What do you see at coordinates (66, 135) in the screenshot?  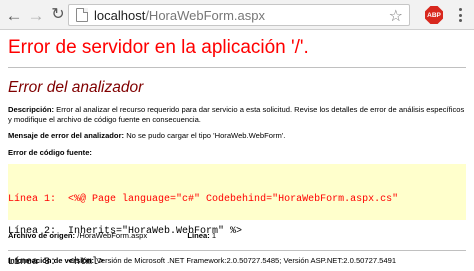 I see `parser-message-label: Mensaje de error del analizador:` at bounding box center [66, 135].